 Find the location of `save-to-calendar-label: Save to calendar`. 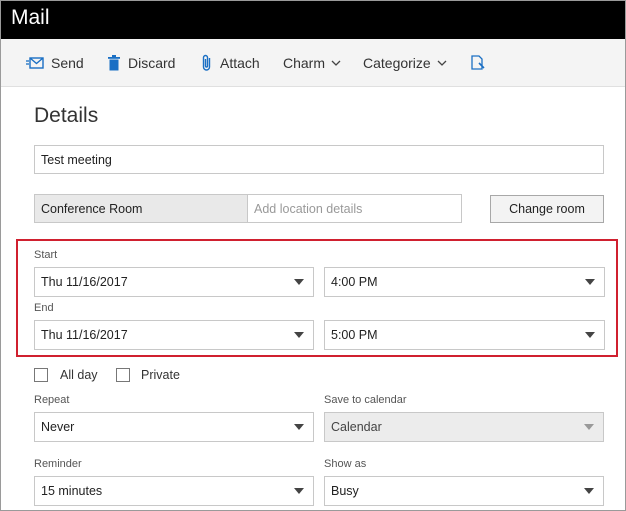

save-to-calendar-label: Save to calendar is located at coordinates (365, 400).